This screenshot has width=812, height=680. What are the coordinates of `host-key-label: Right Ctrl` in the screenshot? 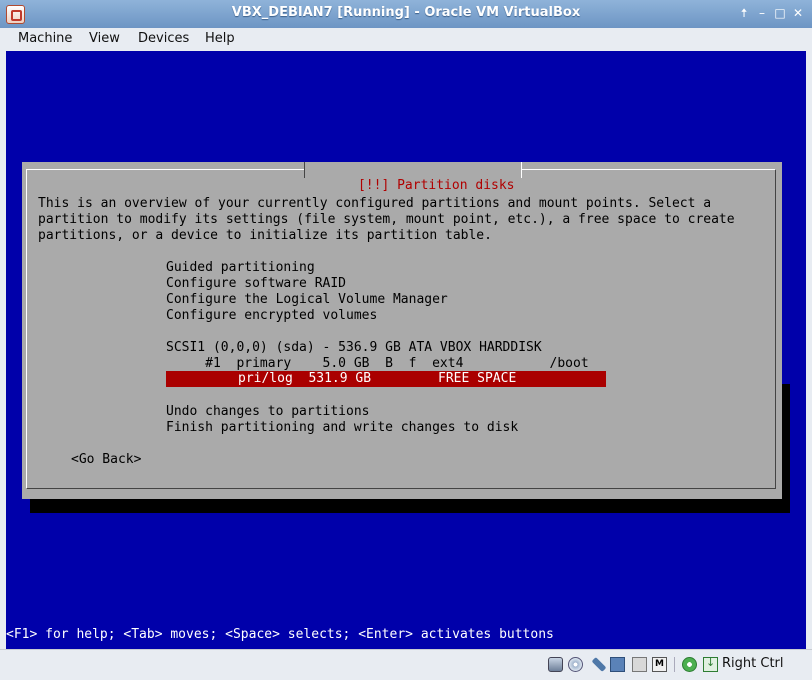 It's located at (753, 663).